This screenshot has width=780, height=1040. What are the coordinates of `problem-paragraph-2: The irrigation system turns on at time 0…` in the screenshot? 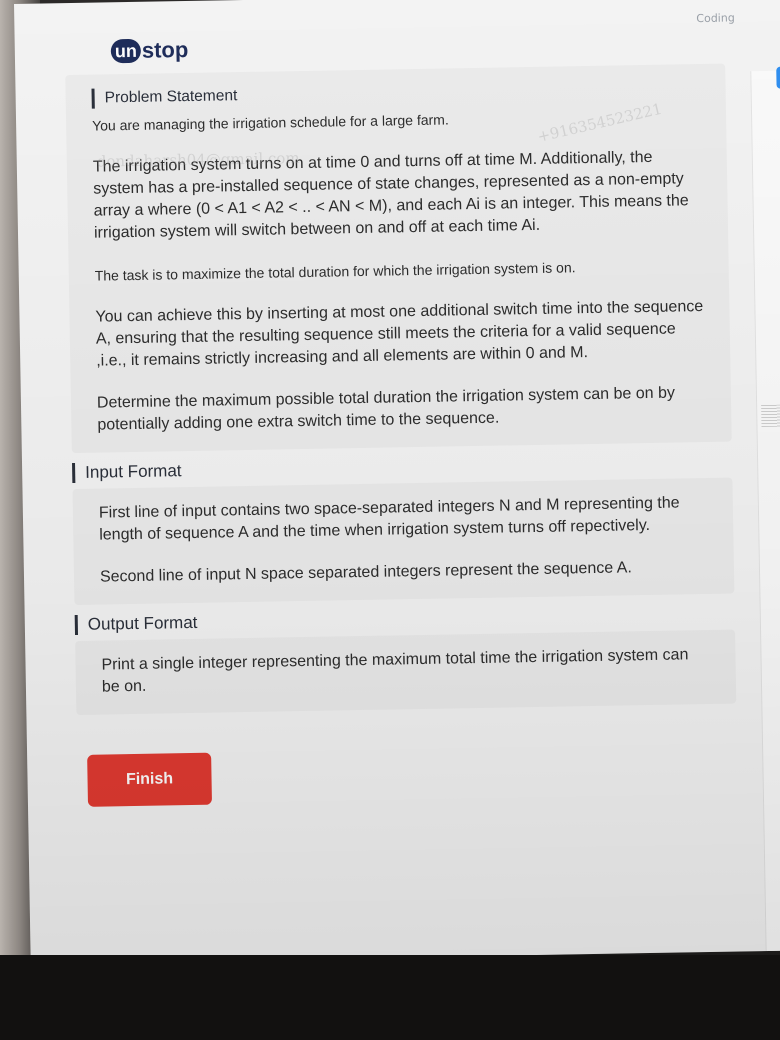 It's located at (390, 195).